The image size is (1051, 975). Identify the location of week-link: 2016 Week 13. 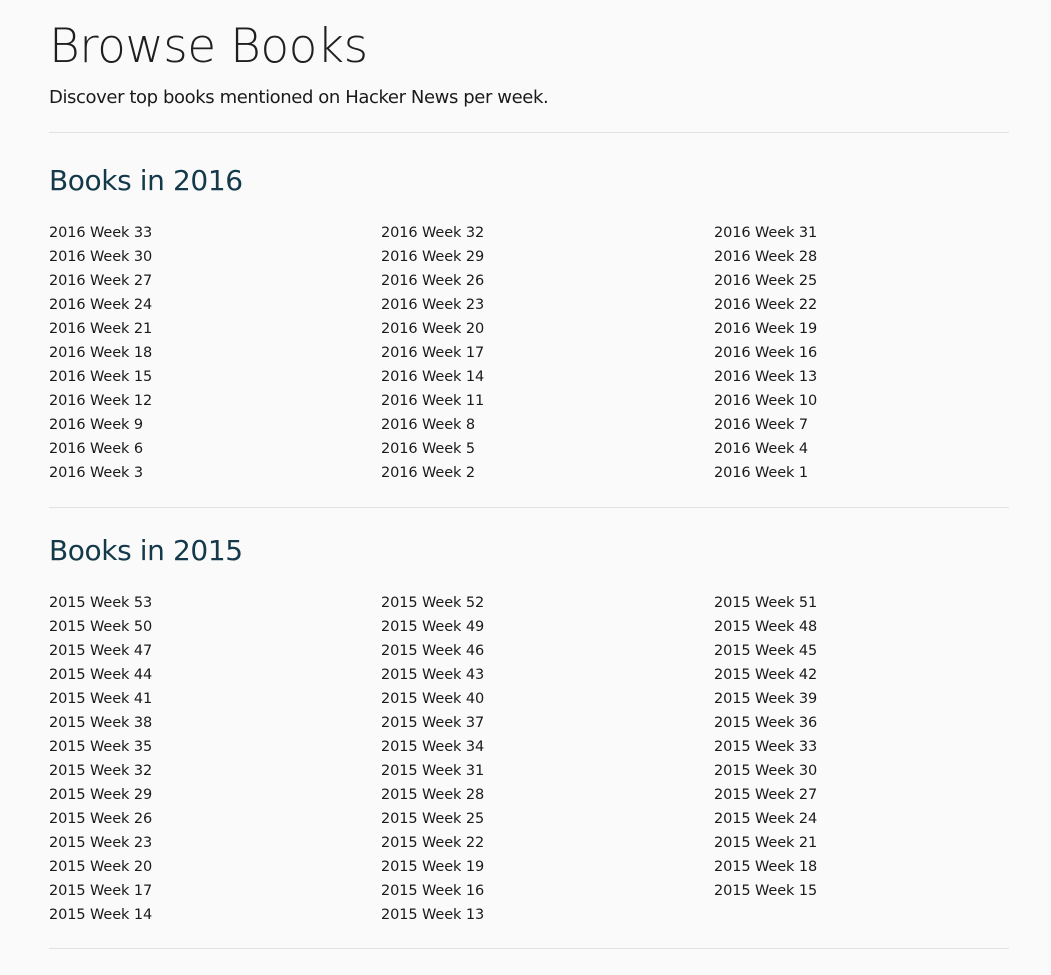
(861, 377).